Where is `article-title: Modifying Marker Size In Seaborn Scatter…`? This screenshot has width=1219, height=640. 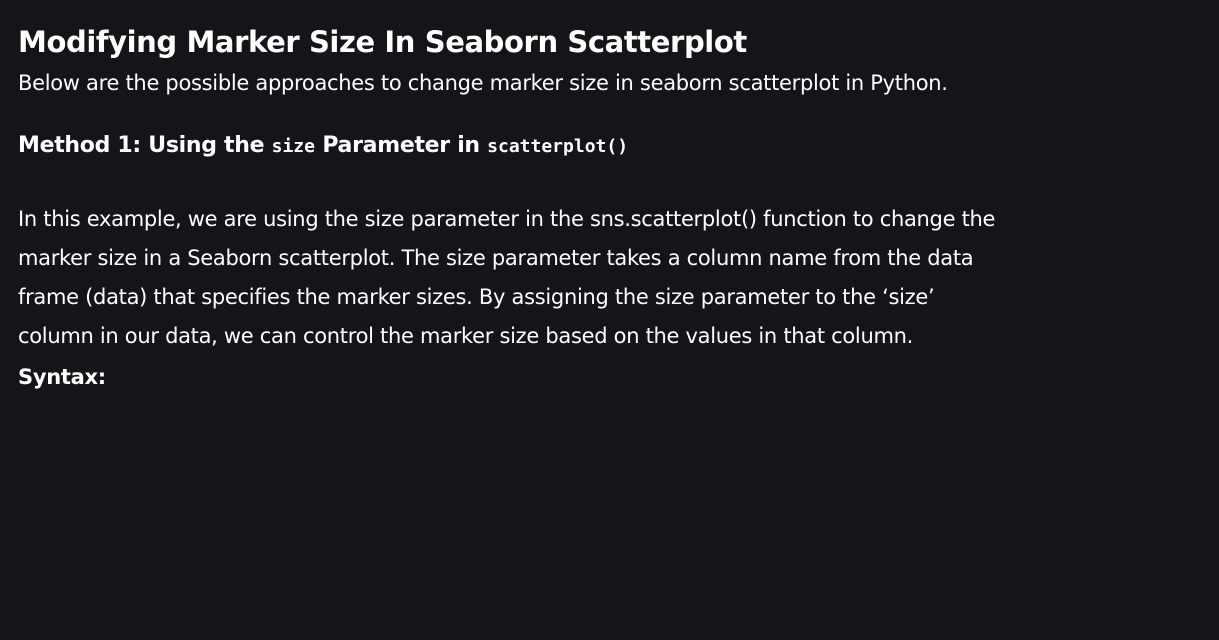 article-title: Modifying Marker Size In Seaborn Scatter… is located at coordinates (382, 42).